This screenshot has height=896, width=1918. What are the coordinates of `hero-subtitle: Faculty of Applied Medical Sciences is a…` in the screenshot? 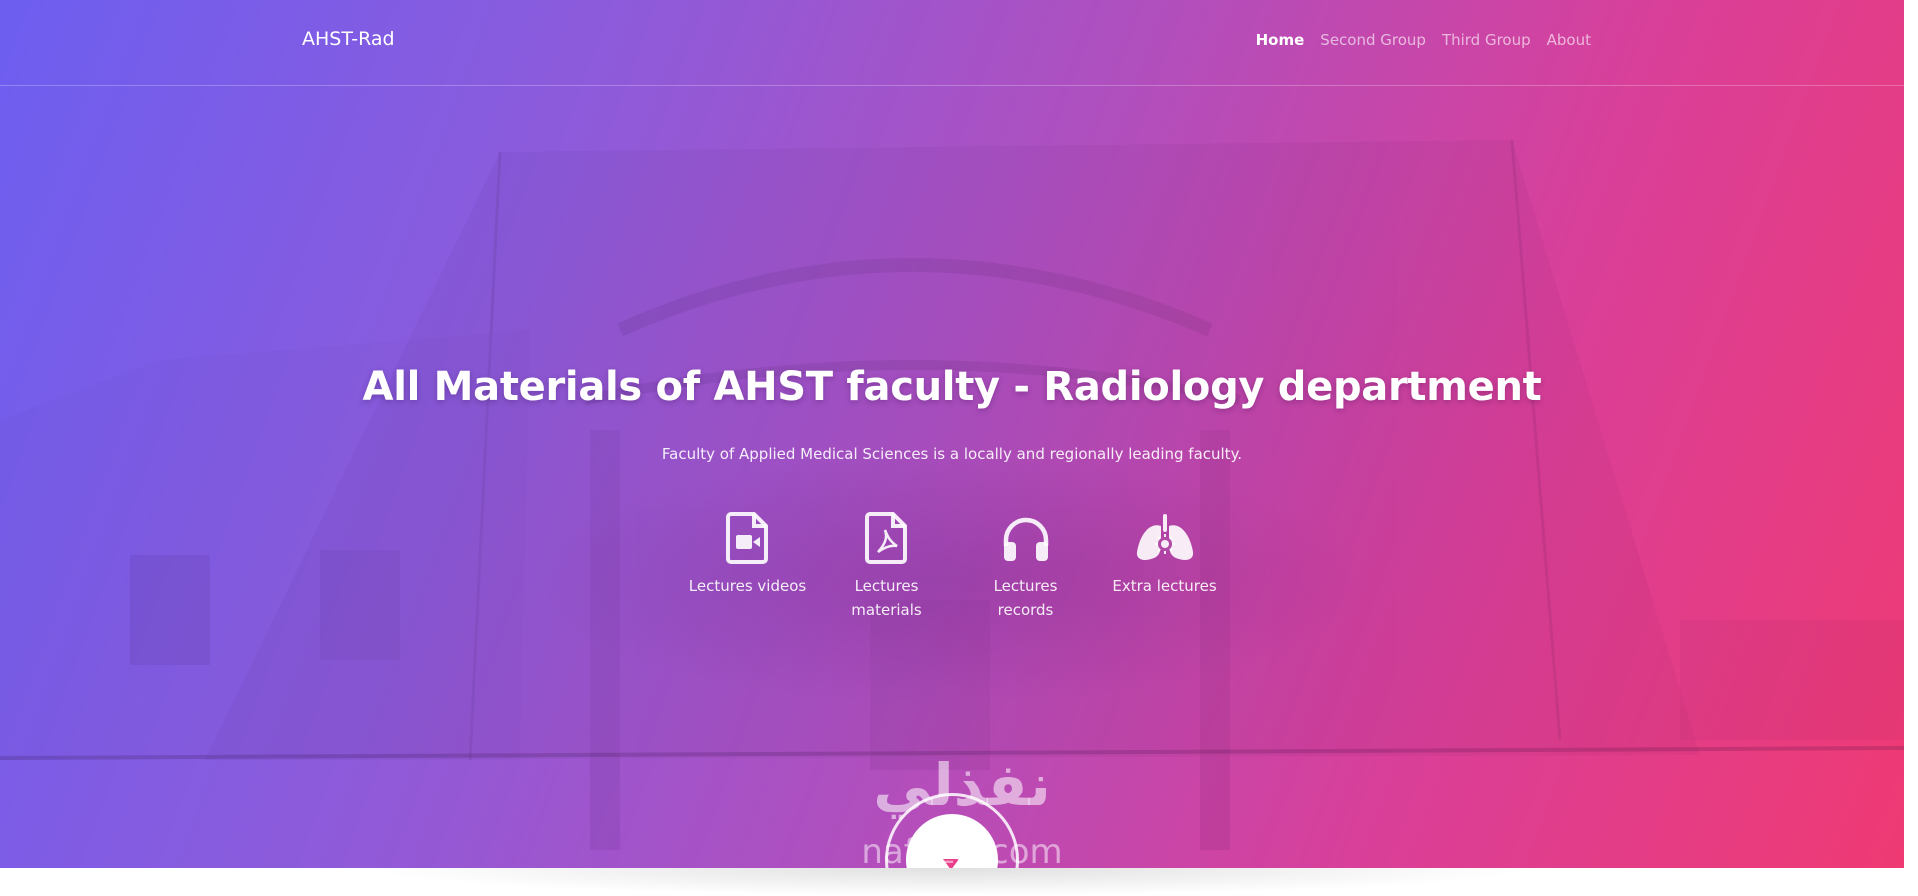 It's located at (952, 454).